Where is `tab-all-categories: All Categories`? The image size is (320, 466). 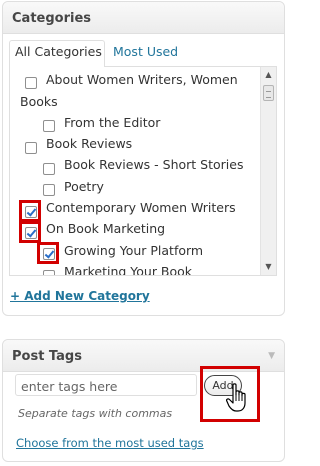 tab-all-categories: All Categories is located at coordinates (57, 53).